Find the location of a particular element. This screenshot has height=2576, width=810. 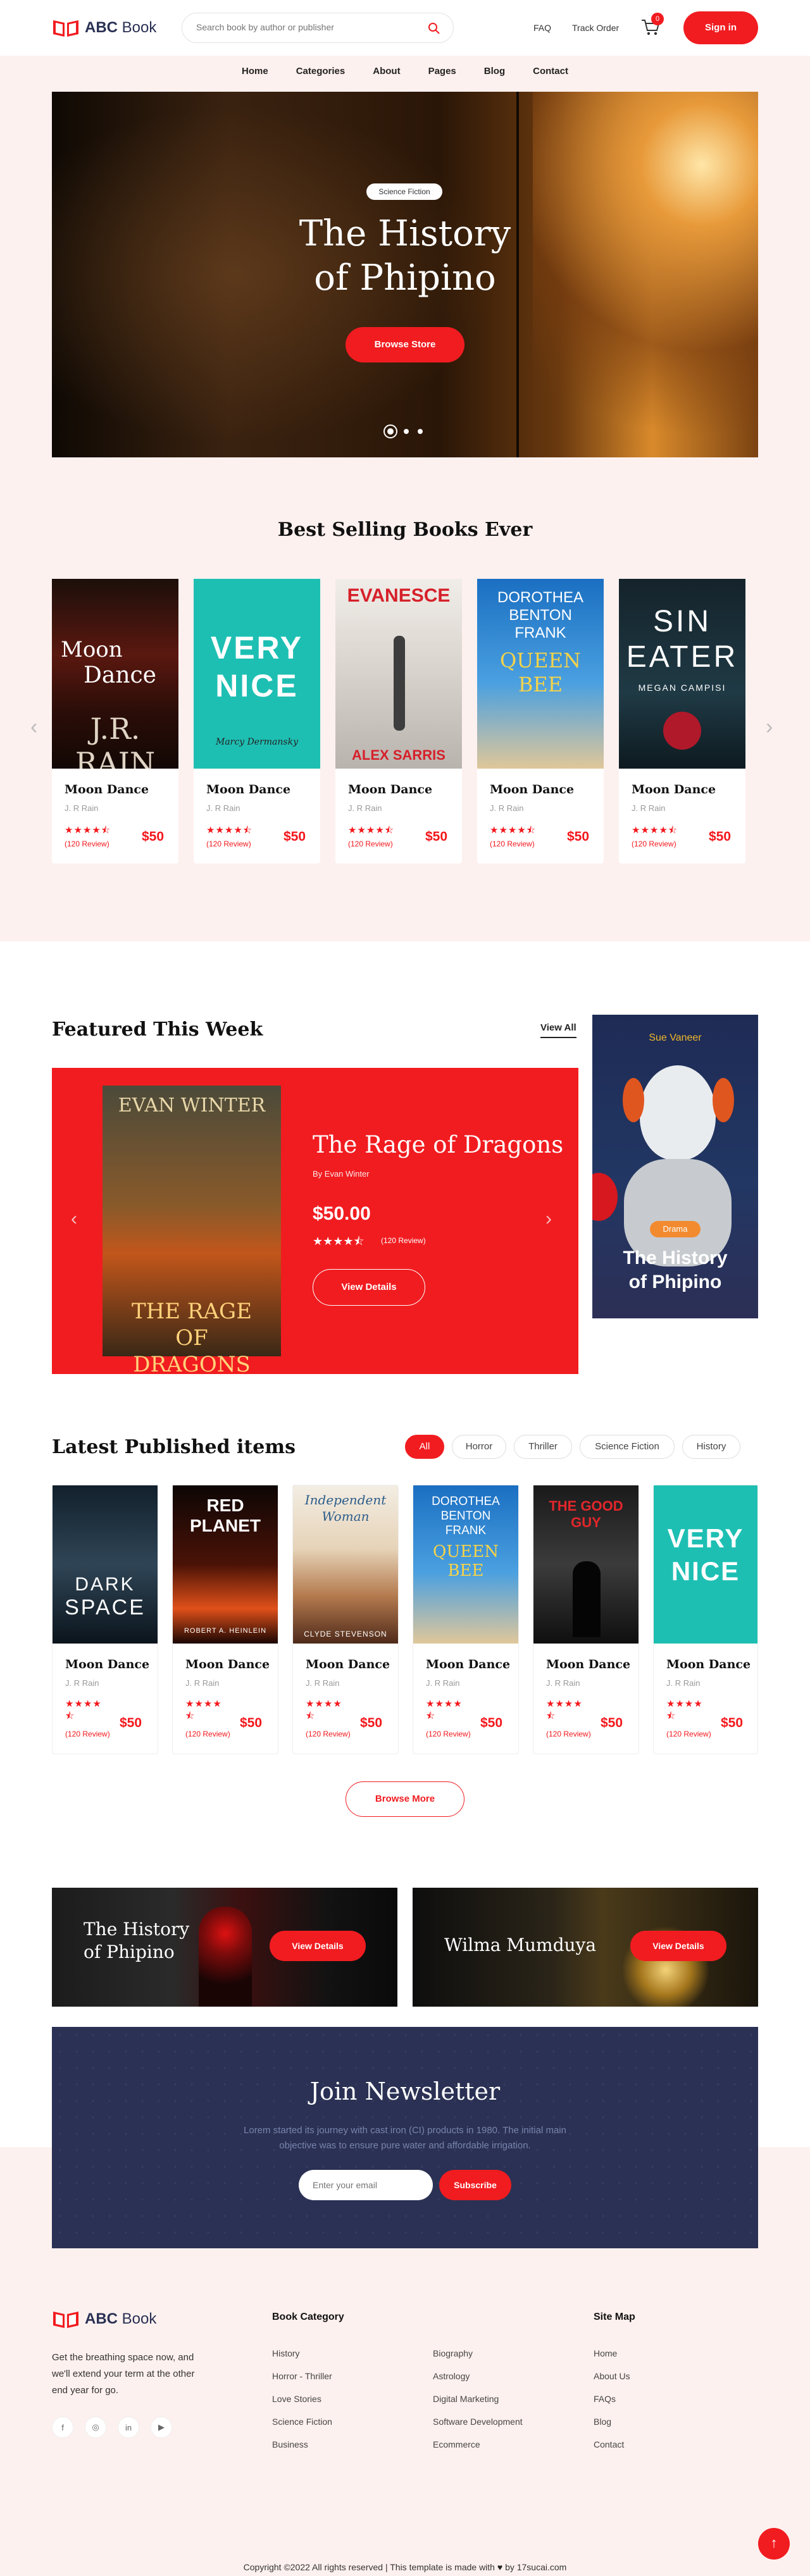

filter-thriller: Thriller is located at coordinates (543, 1447).